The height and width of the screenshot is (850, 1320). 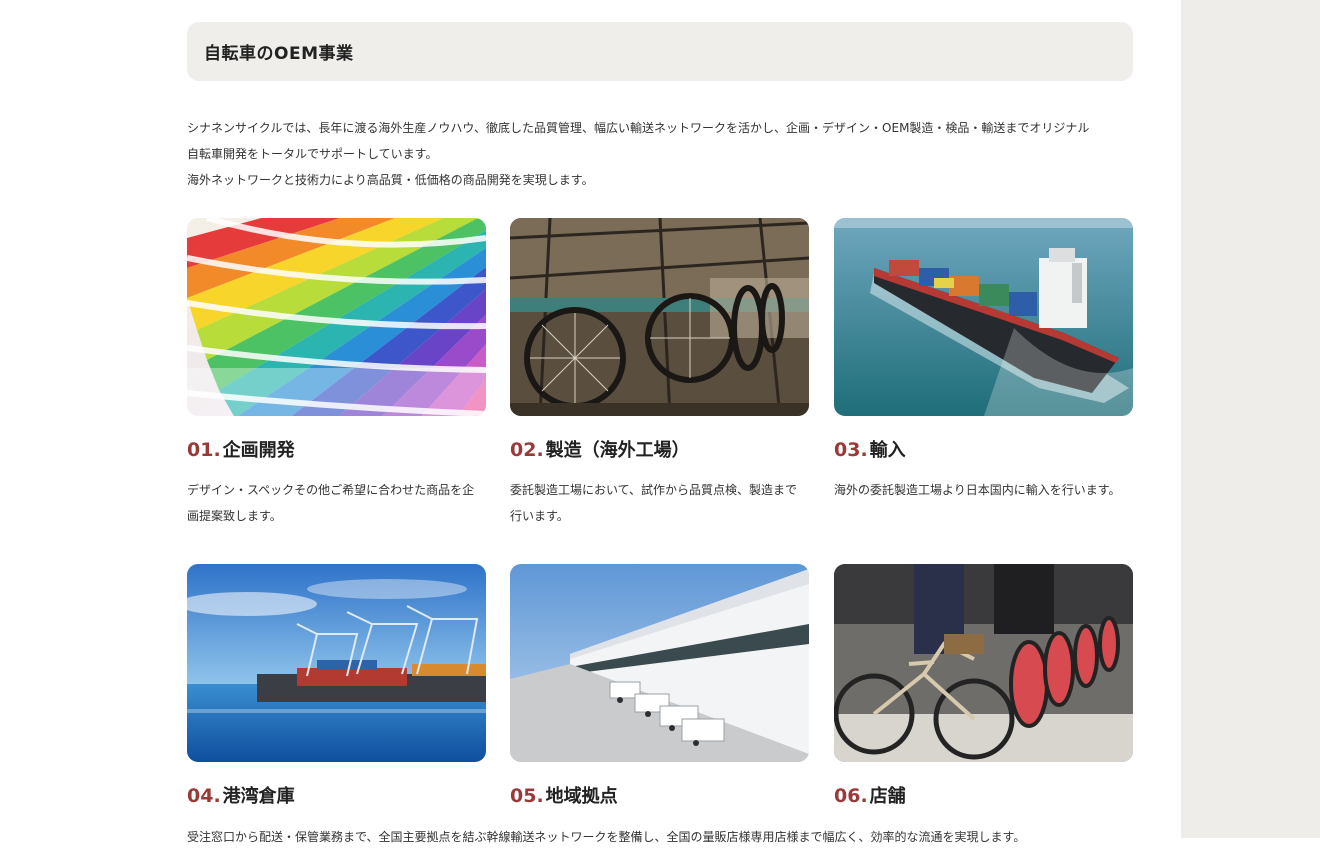 What do you see at coordinates (390, 180) in the screenshot?
I see `intro-line: 海外ネットワークと技術力により高品質・低価格の商品開発を実現します。` at bounding box center [390, 180].